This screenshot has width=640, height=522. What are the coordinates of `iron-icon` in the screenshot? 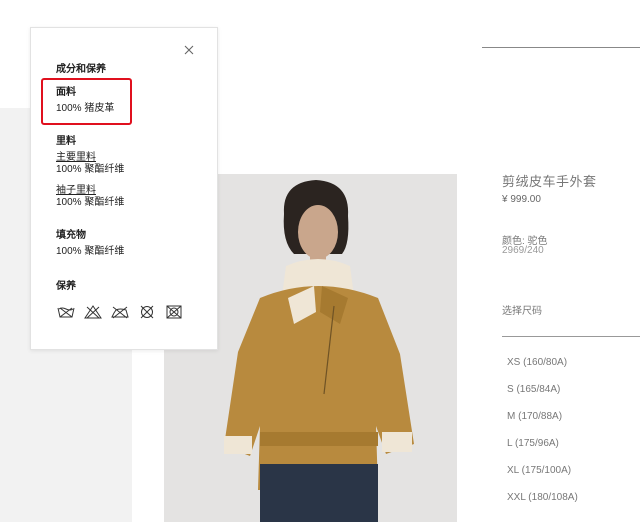 It's located at (120, 312).